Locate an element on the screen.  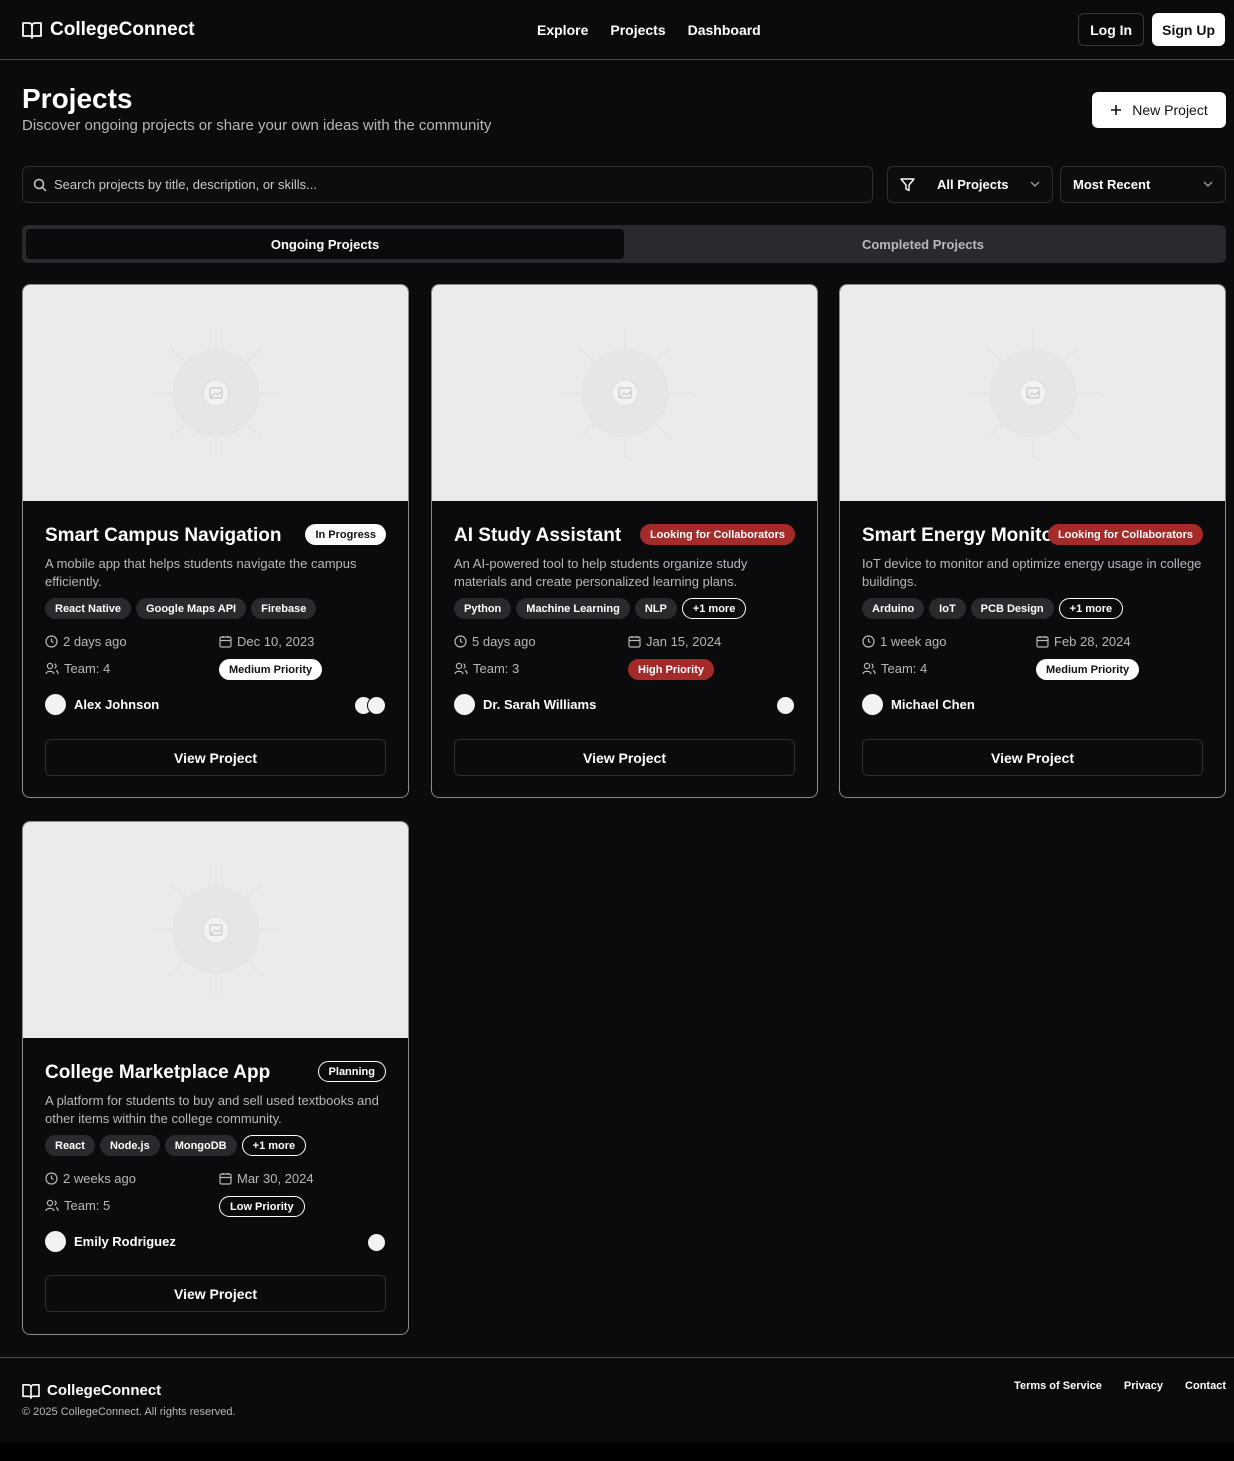
posted-text: 2 days ago is located at coordinates (95, 641).